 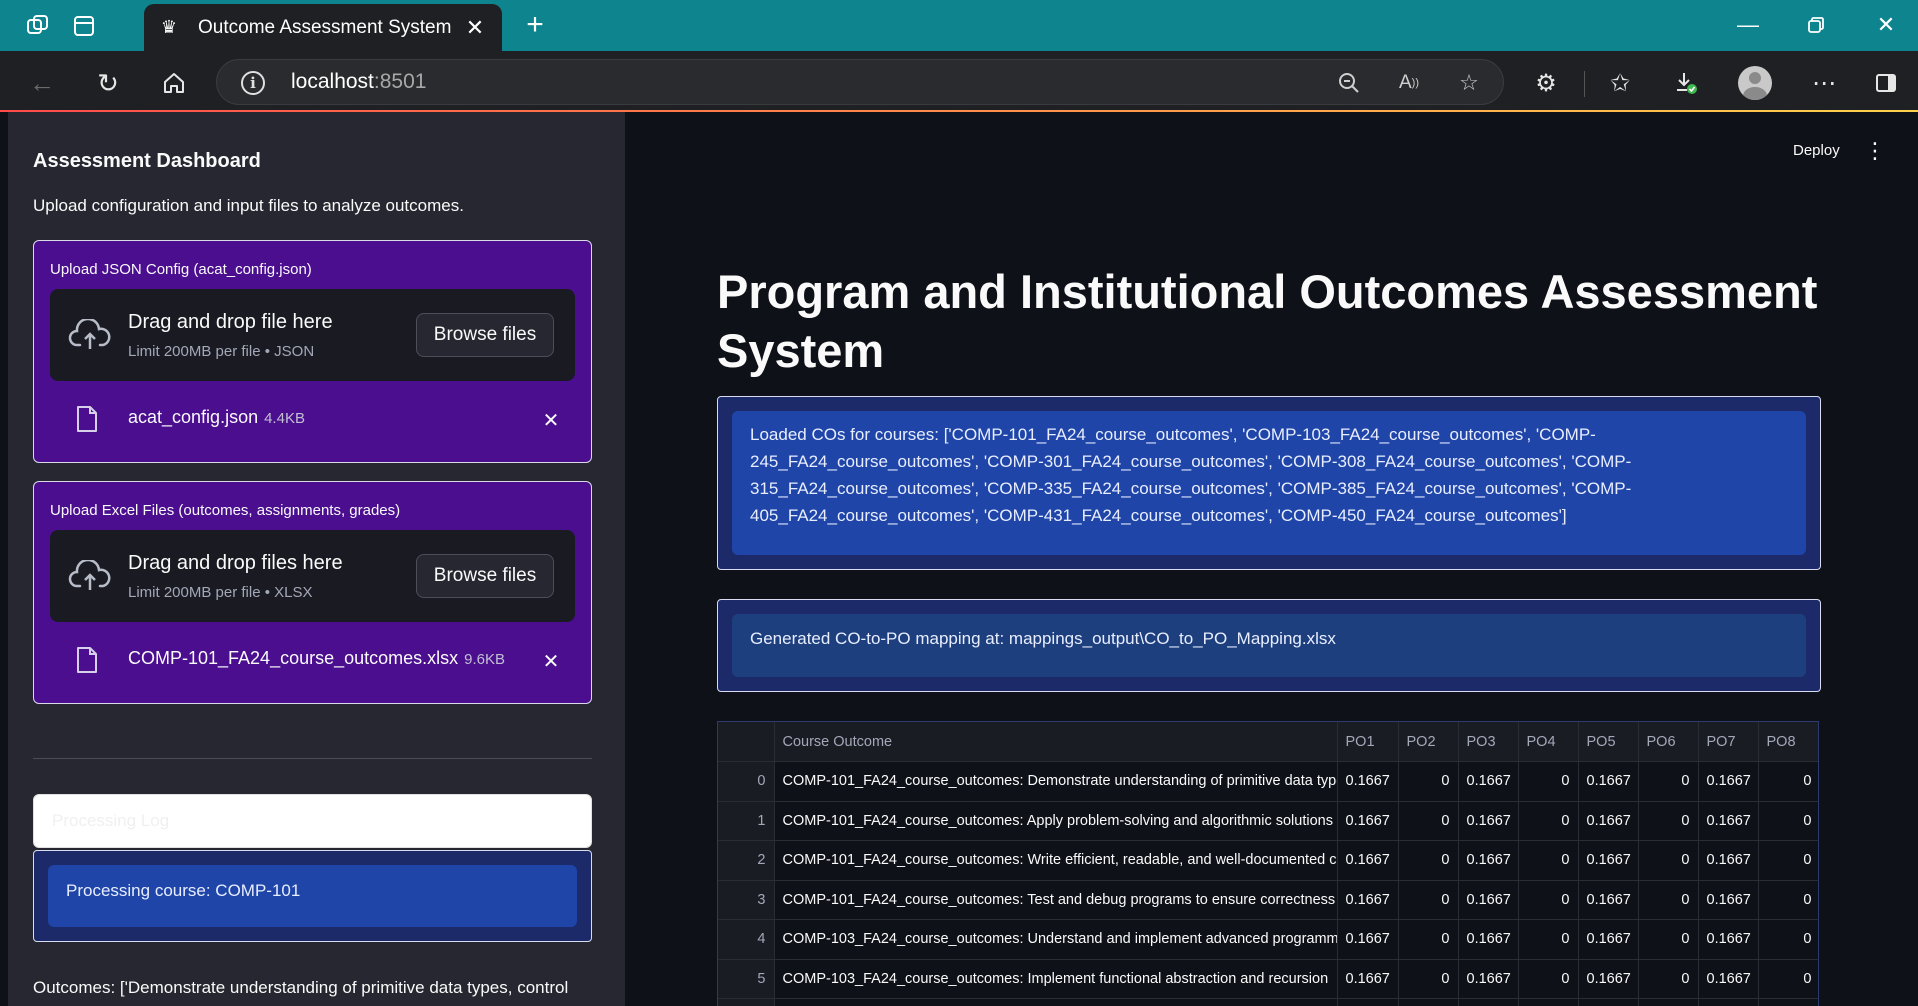 I want to click on table-row: 6, so click(x=1268, y=1002).